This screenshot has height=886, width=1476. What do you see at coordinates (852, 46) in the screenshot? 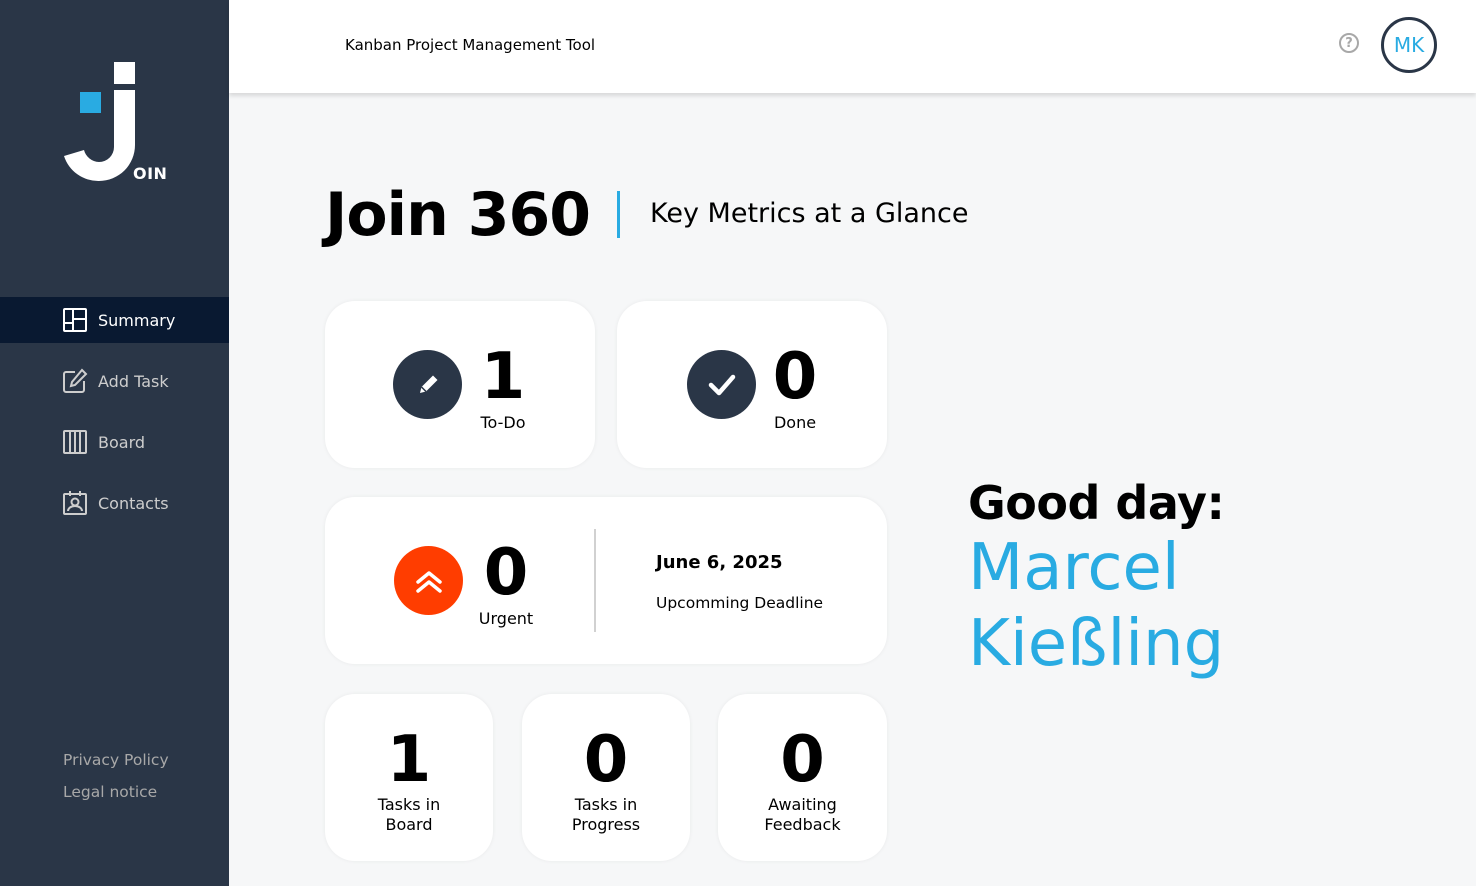
I see `top-header: Kanban Project Management Tool ? MK` at bounding box center [852, 46].